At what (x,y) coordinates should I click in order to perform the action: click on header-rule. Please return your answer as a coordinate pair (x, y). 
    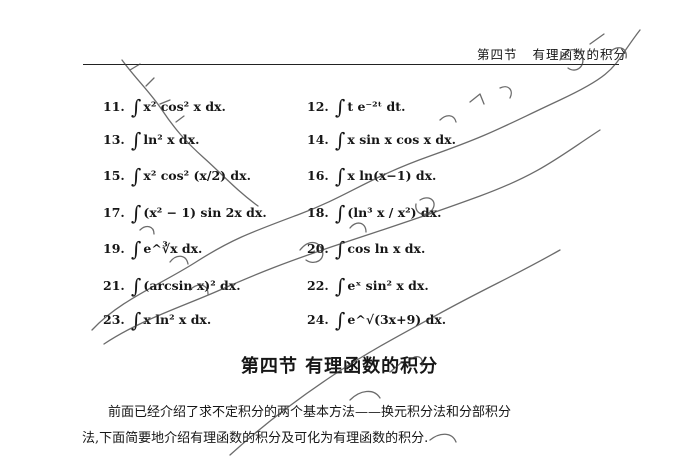
    Looking at the image, I should click on (351, 64).